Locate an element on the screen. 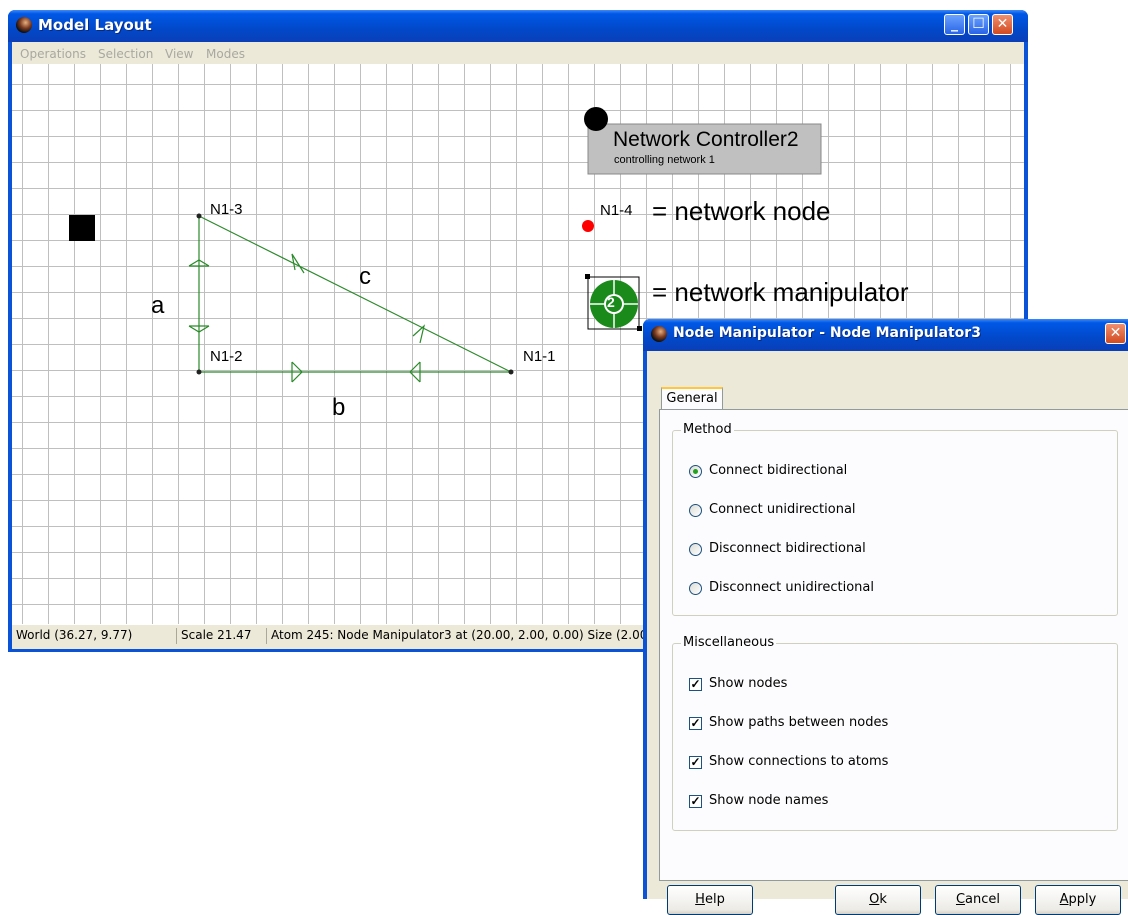 Image resolution: width=1128 pixels, height=915 pixels. dialog-titlebar: Node Manipulator - Node Manipulator3 ✕ is located at coordinates (885, 335).